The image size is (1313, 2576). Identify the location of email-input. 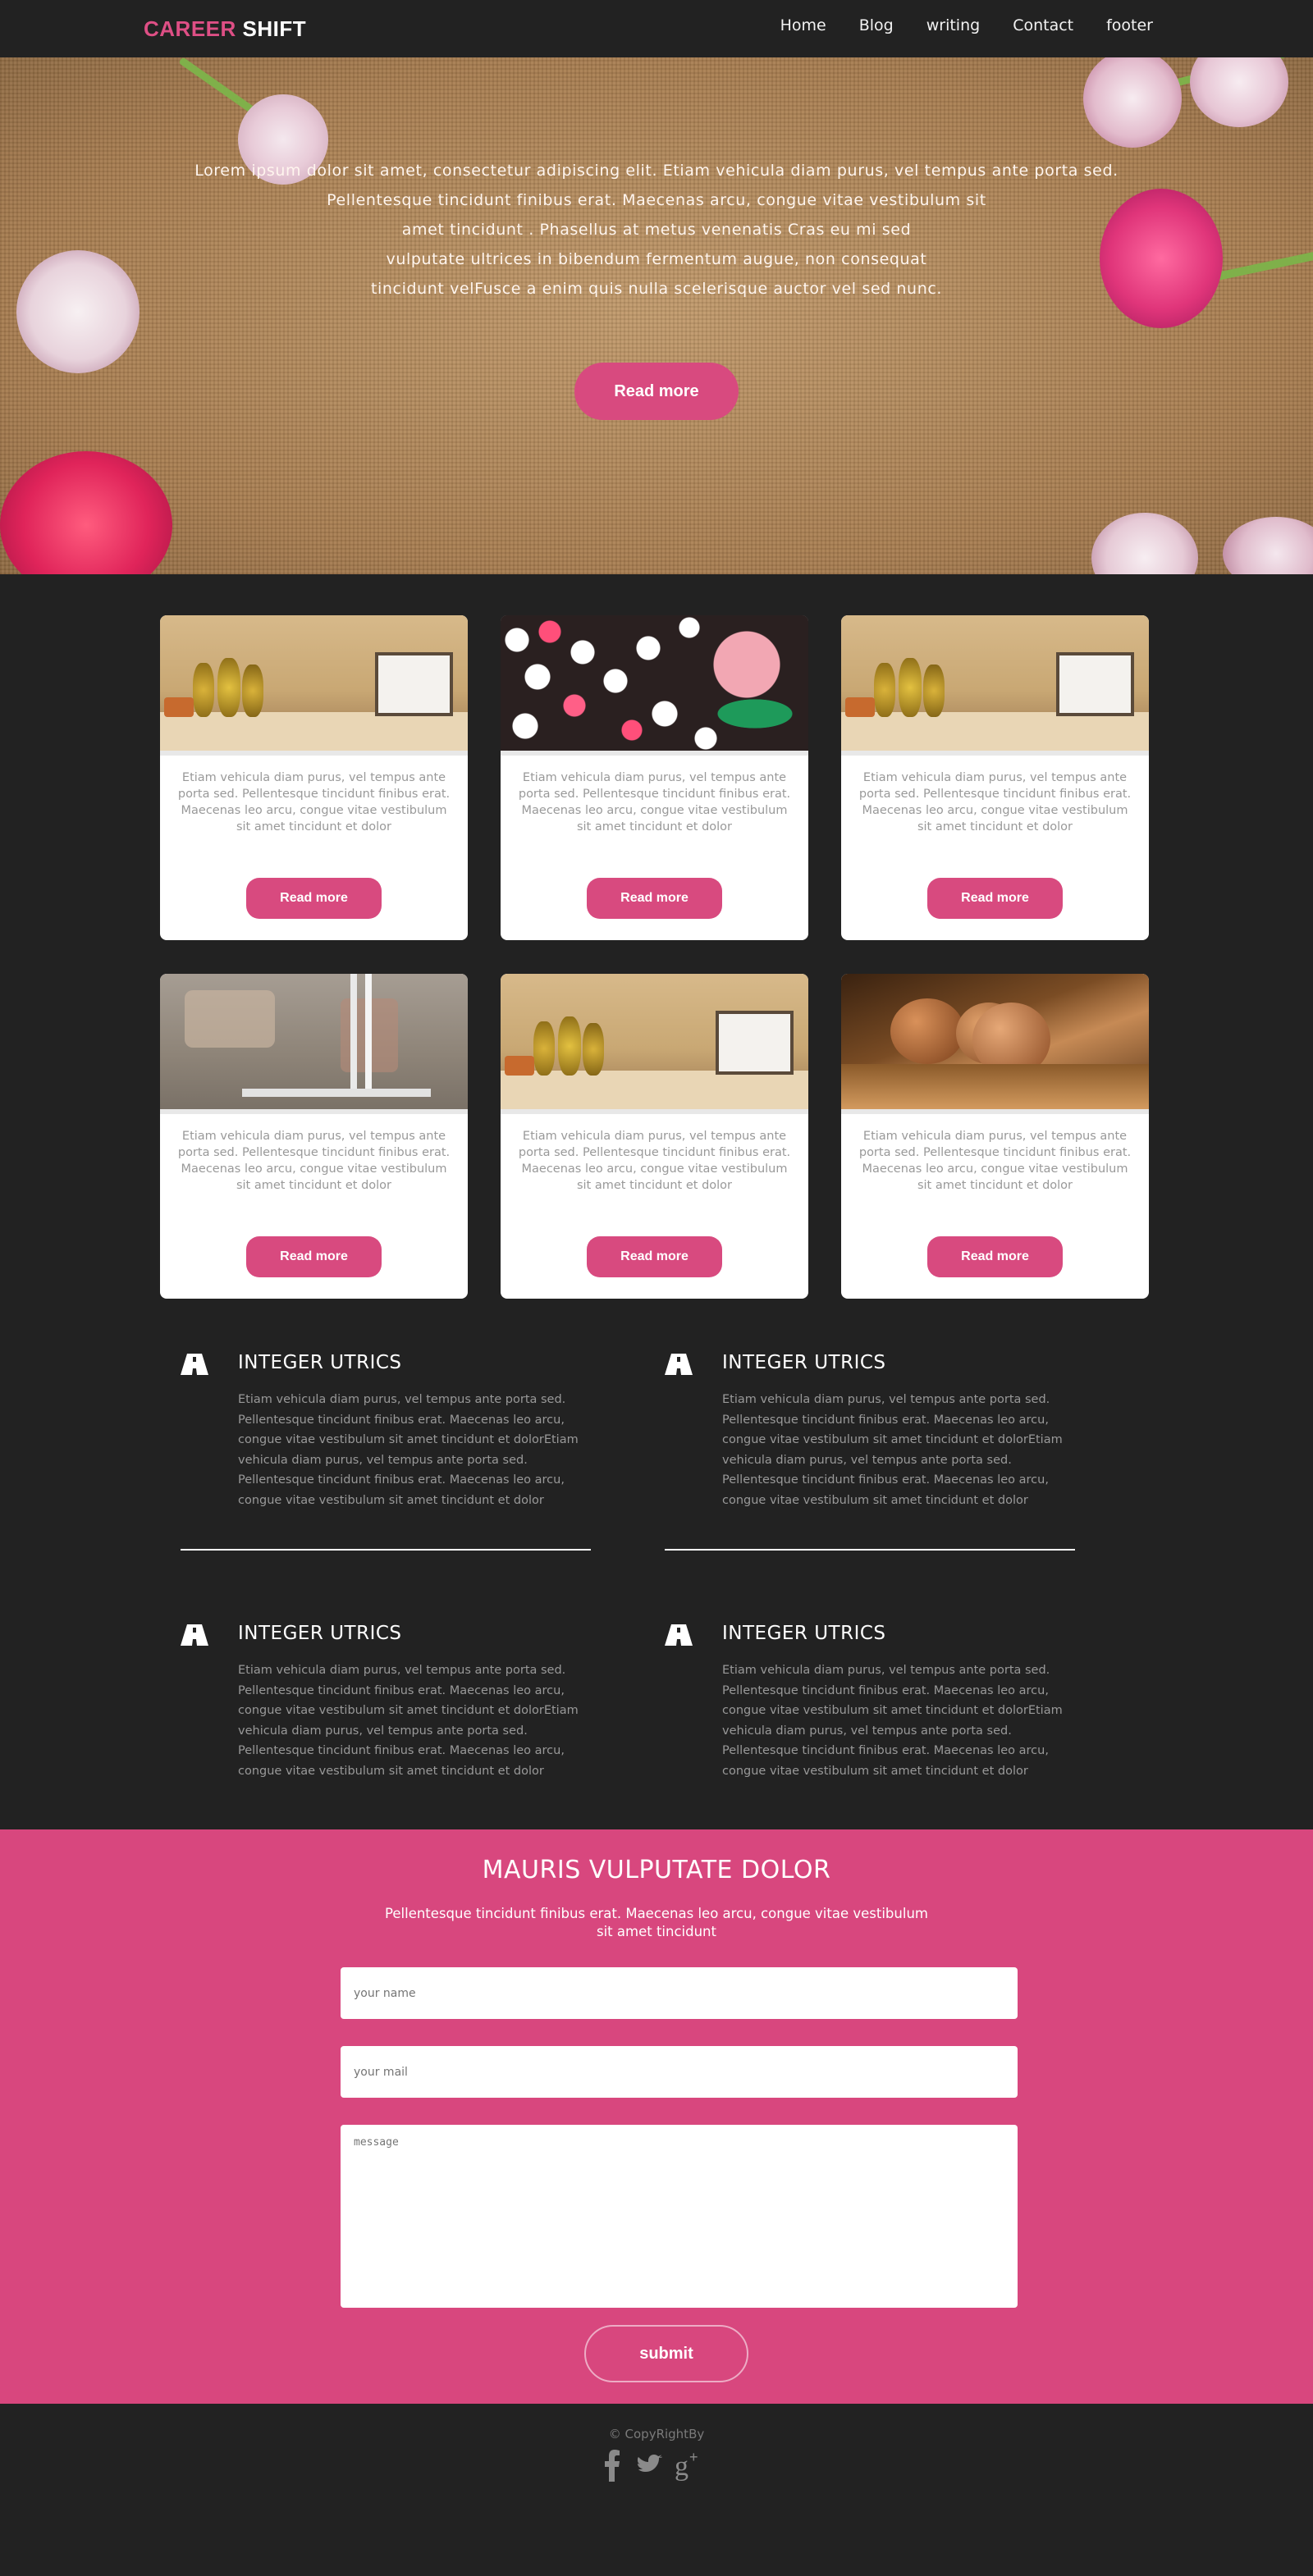
(679, 2072).